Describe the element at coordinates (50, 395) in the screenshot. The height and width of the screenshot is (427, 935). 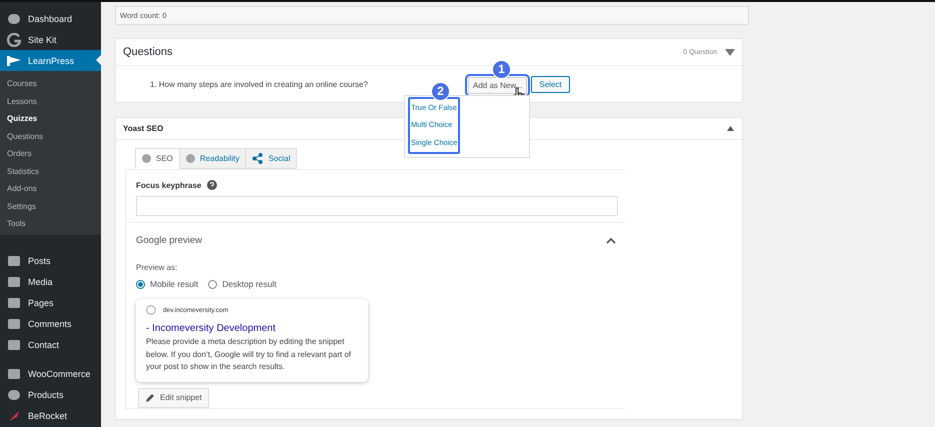
I see `sidebar-item: Products` at that location.